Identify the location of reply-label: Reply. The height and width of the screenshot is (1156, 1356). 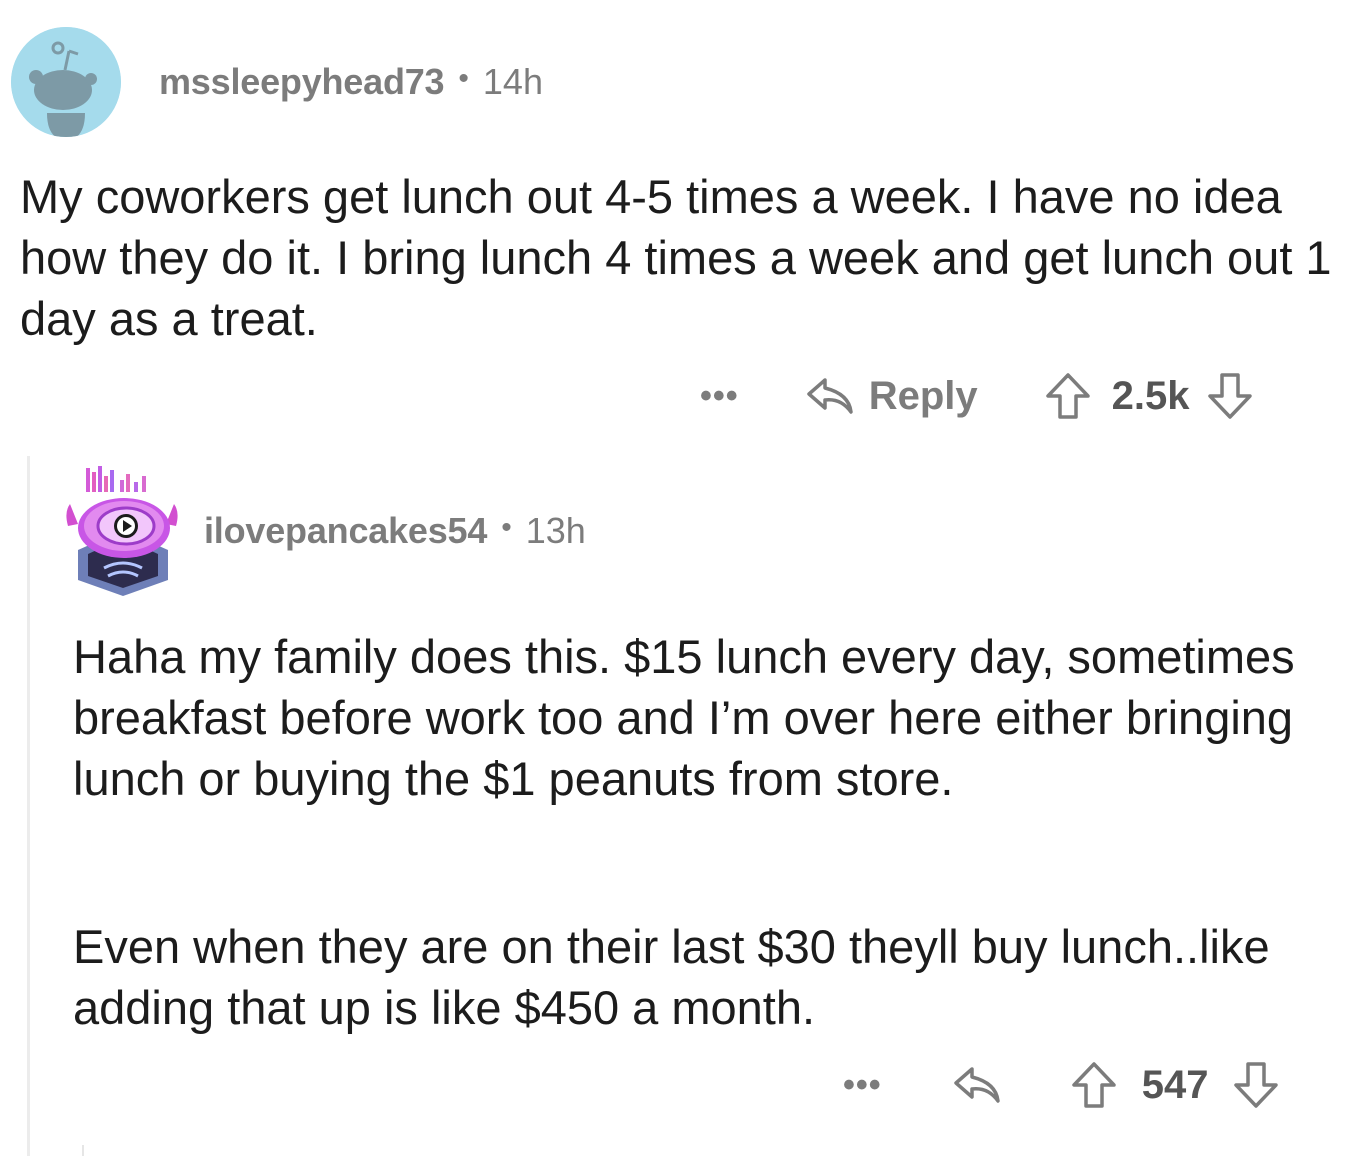
(923, 395).